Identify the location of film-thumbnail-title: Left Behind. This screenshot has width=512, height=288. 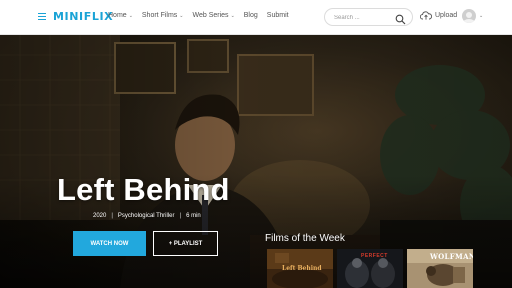
(302, 268).